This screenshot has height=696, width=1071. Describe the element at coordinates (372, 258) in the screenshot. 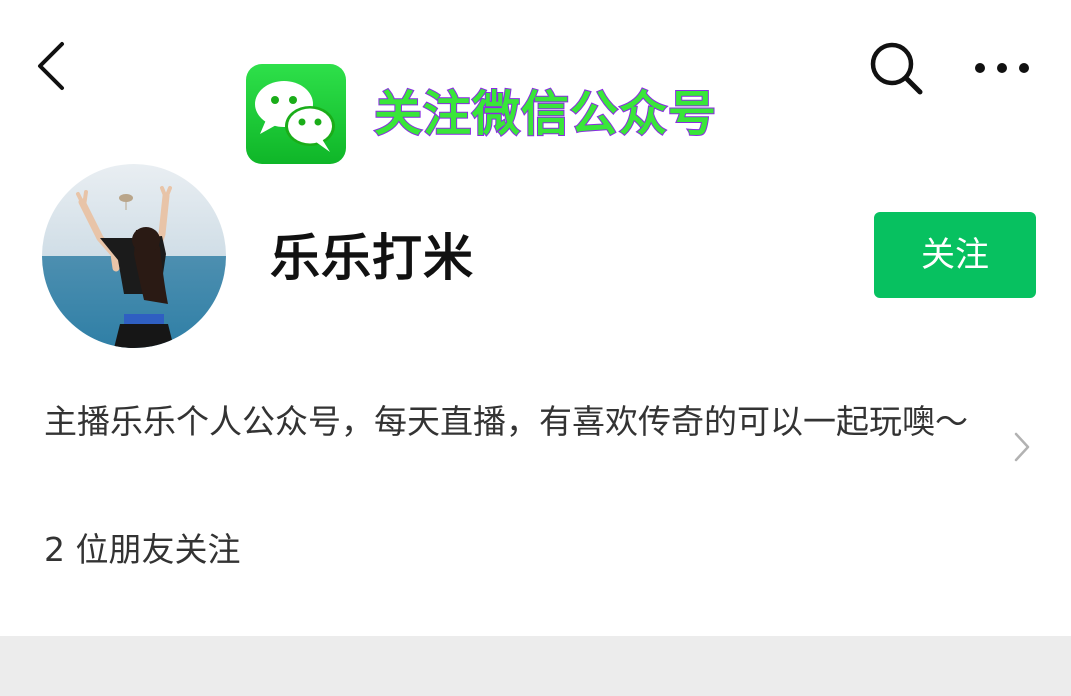

I see `account-name: 乐乐打米` at that location.